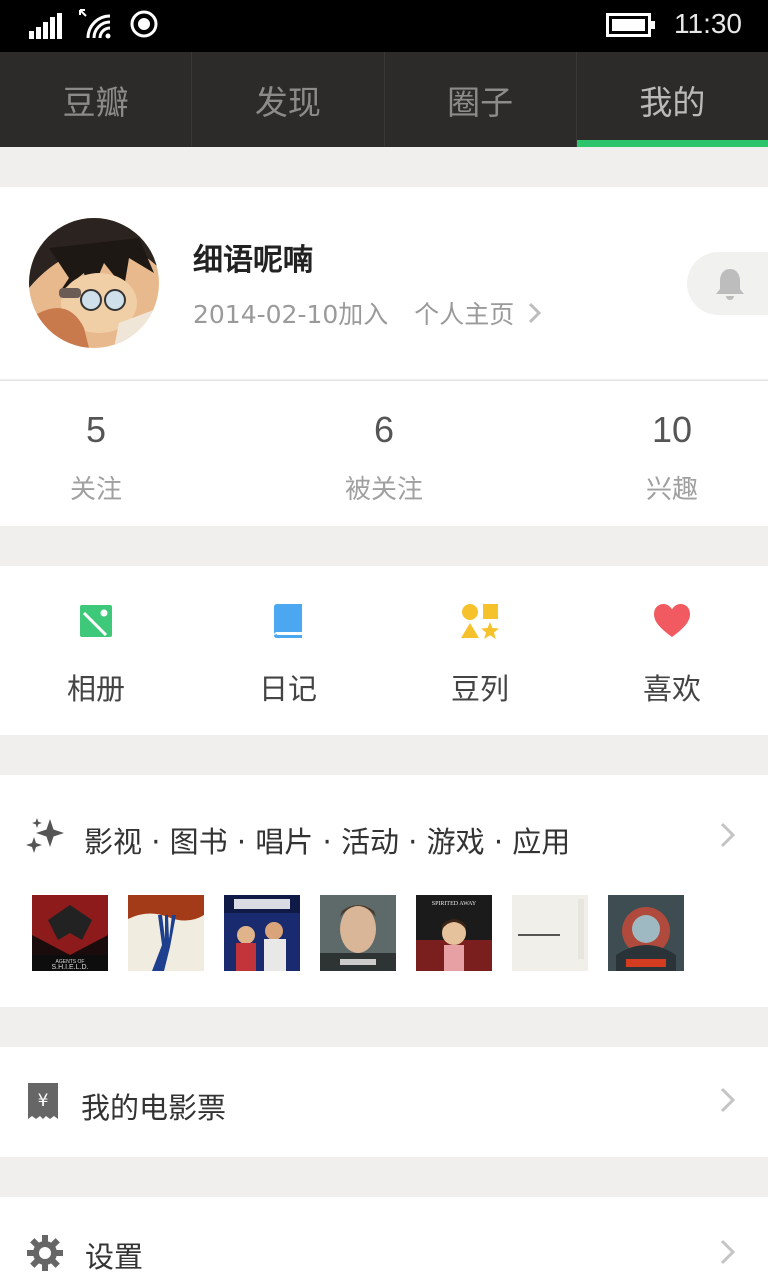  I want to click on location-icon, so click(144, 24).